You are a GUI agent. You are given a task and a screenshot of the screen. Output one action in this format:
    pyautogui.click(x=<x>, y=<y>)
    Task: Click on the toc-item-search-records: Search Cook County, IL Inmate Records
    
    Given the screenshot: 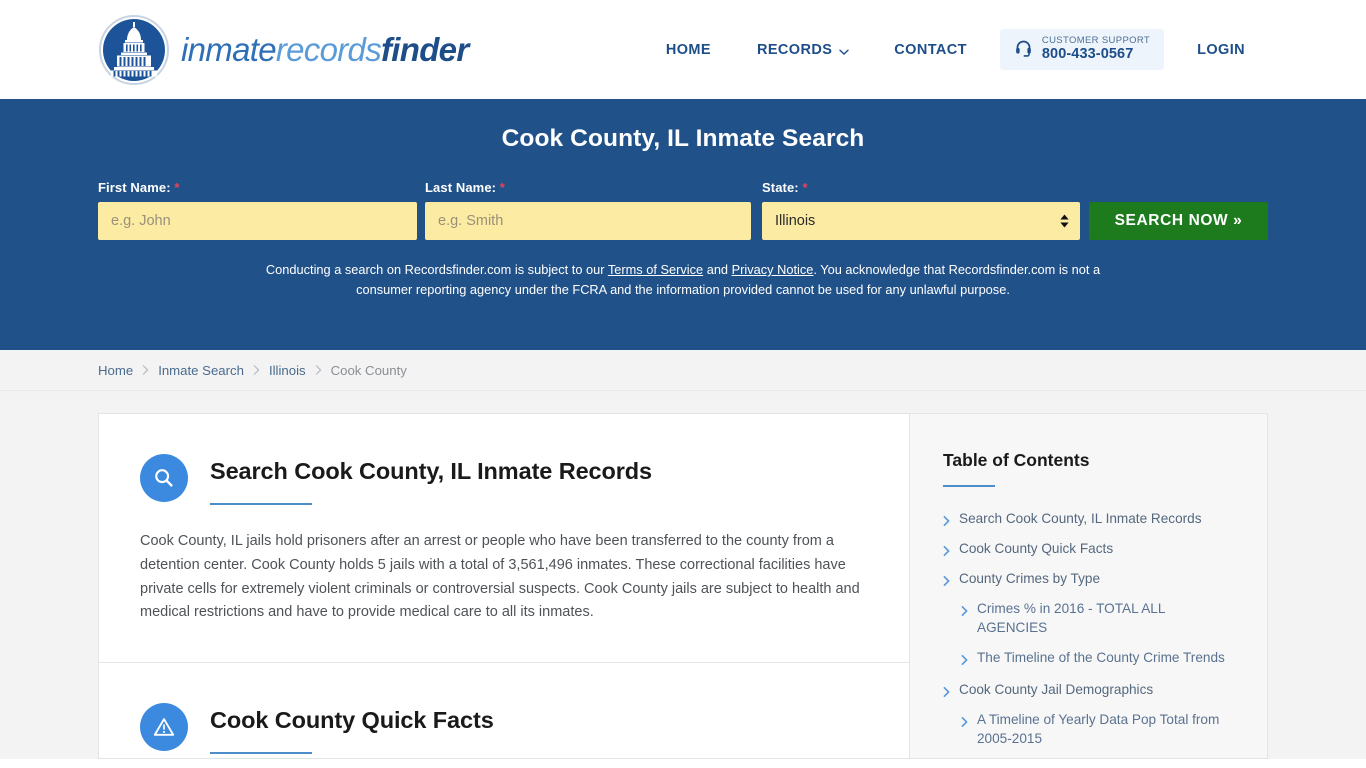 What is the action you would take?
    pyautogui.click(x=1088, y=520)
    